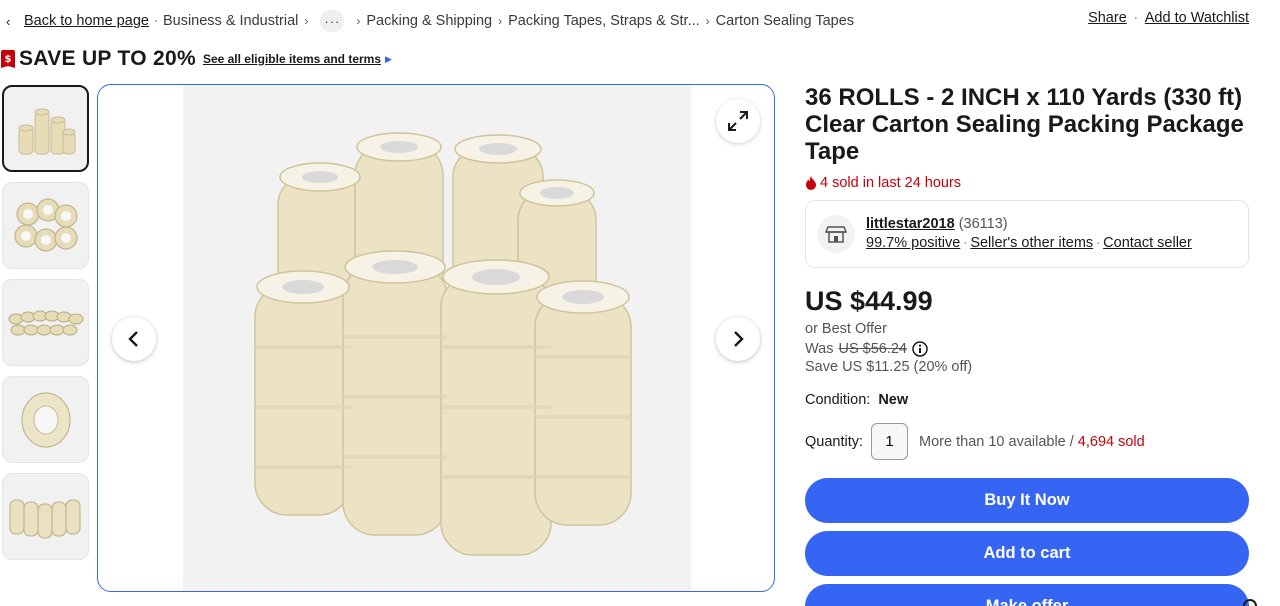  I want to click on breadcrumb-item-packing-shipping: Packing & Shipping, so click(429, 21).